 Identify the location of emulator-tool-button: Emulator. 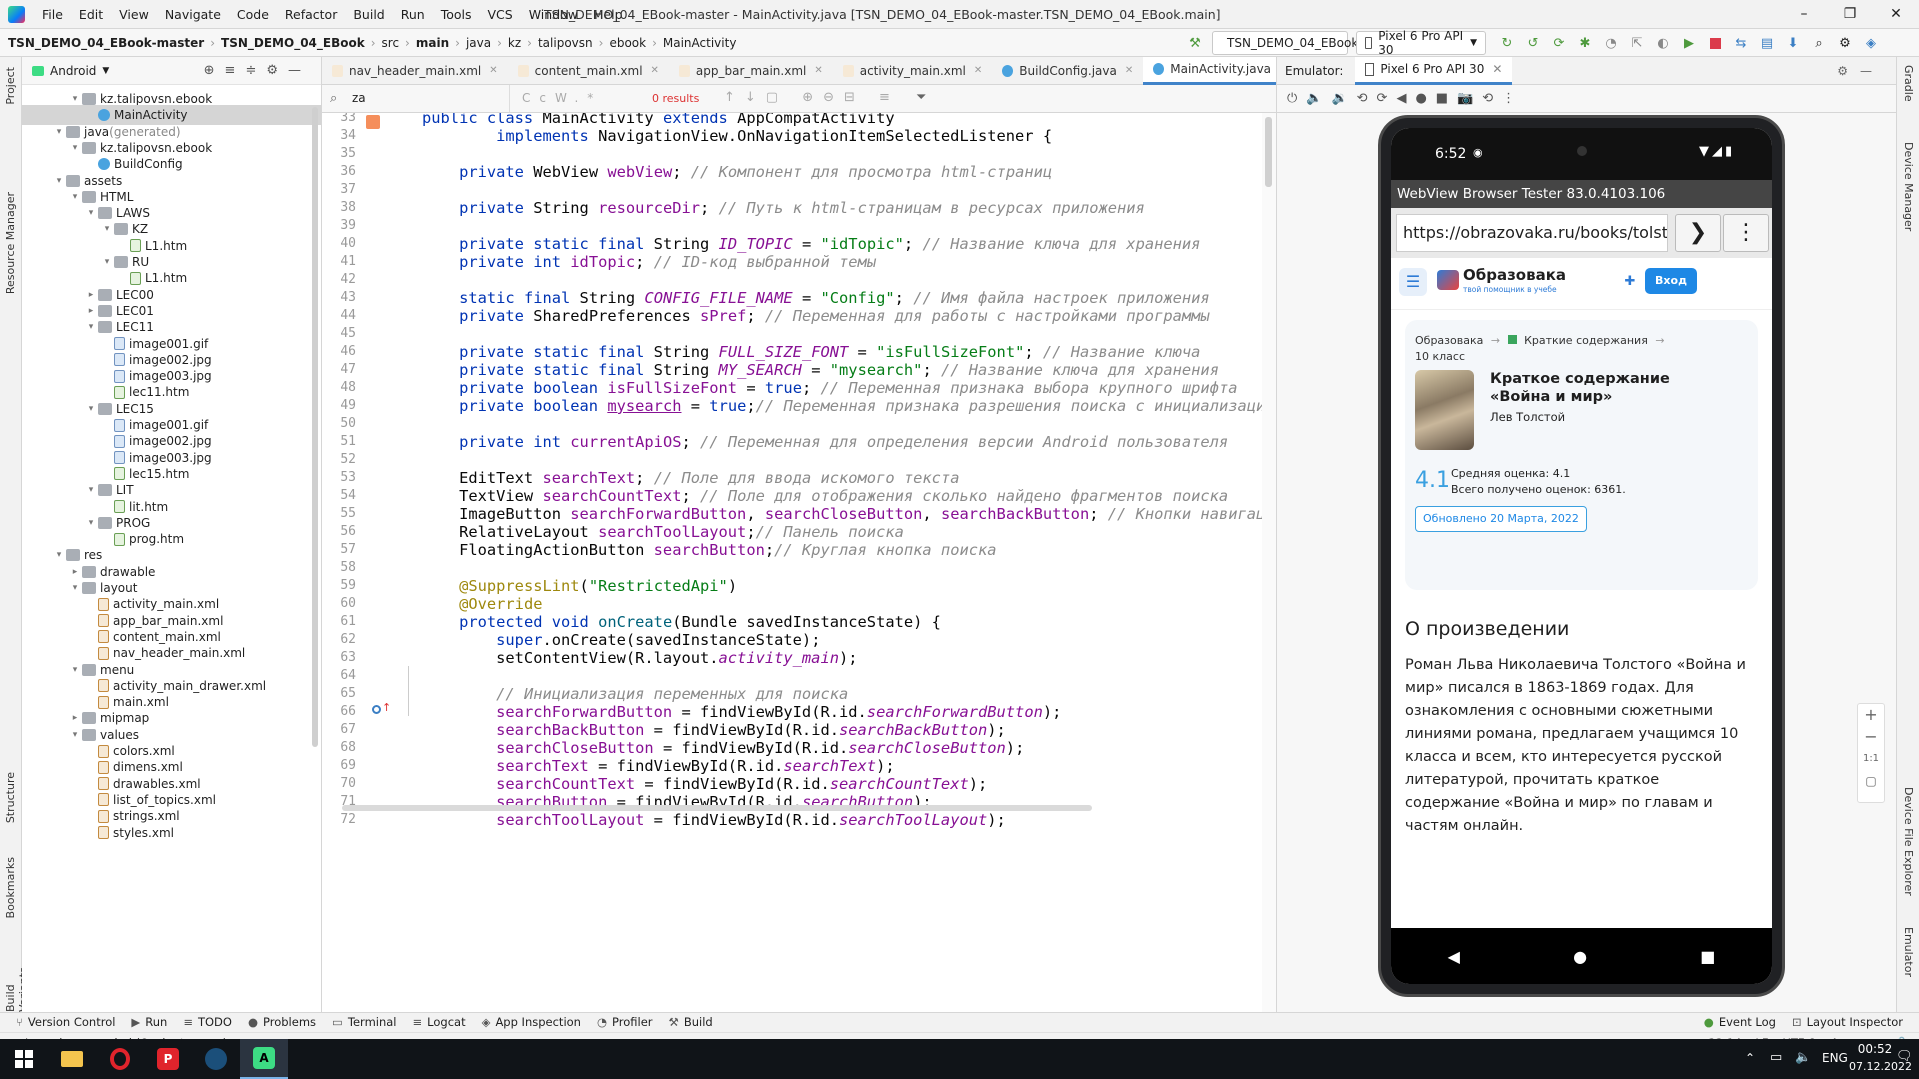
(1908, 952).